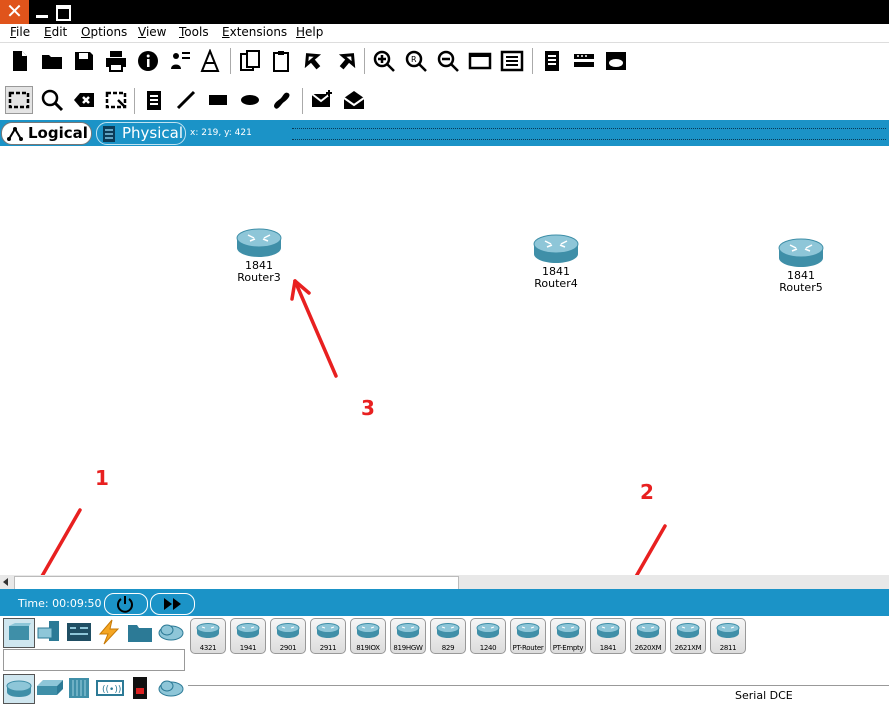  I want to click on router-model-button: 2811, so click(728, 636).